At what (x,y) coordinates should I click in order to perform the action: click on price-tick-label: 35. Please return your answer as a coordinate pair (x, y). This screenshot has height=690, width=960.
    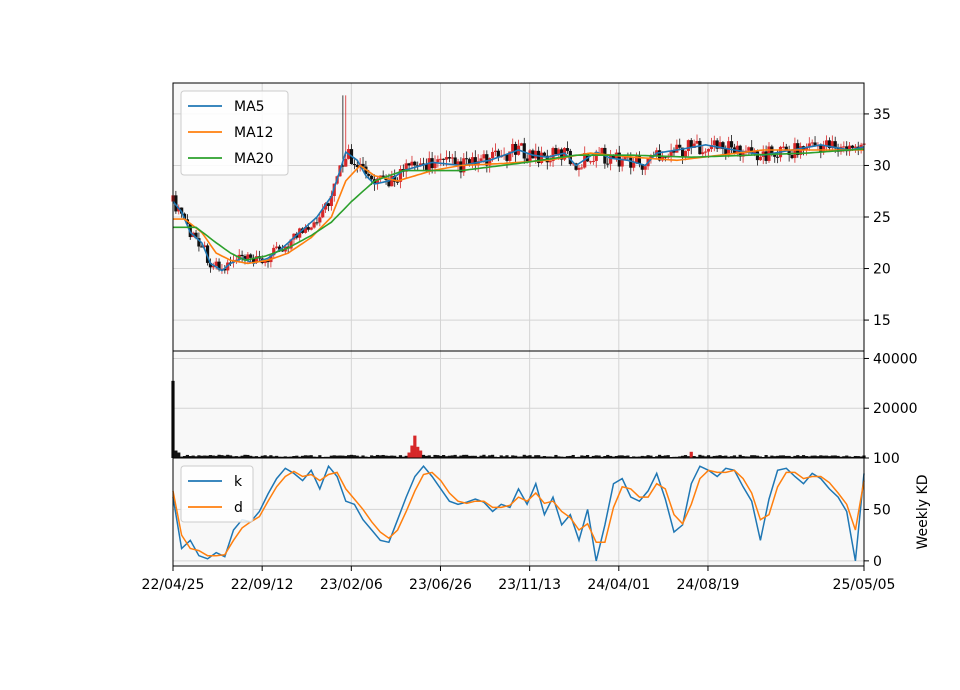
    Looking at the image, I should click on (882, 115).